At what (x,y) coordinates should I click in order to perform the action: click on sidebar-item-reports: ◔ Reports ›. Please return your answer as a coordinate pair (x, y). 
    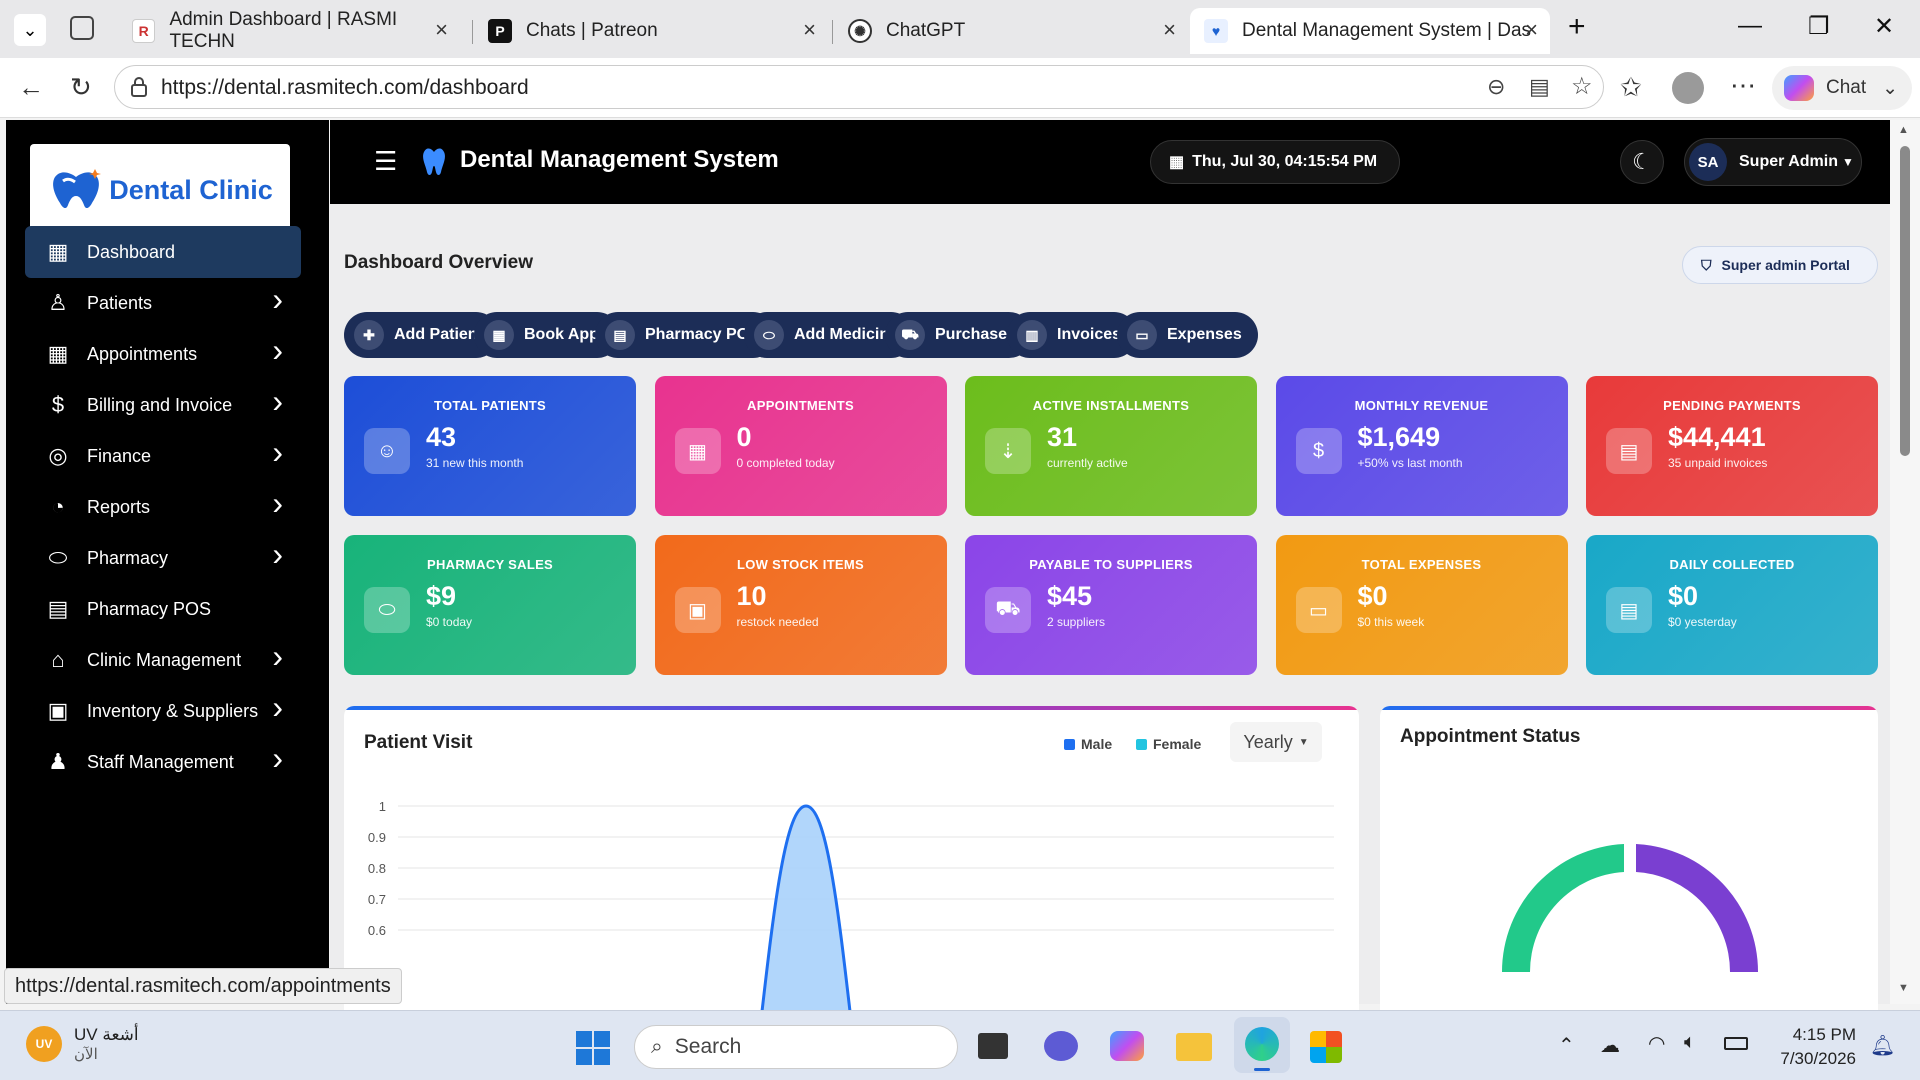
    Looking at the image, I should click on (163, 507).